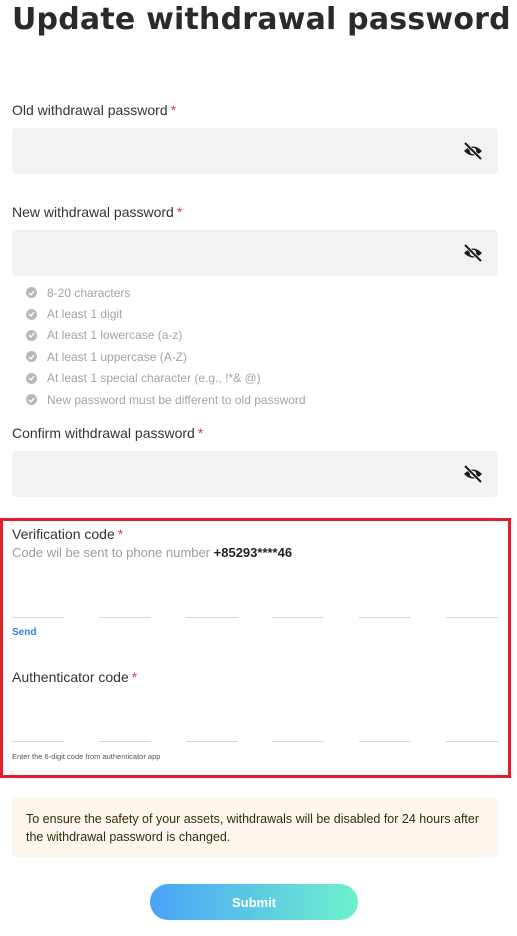  I want to click on confirm-password-label-text: Confirm withdrawal password, so click(103, 433).